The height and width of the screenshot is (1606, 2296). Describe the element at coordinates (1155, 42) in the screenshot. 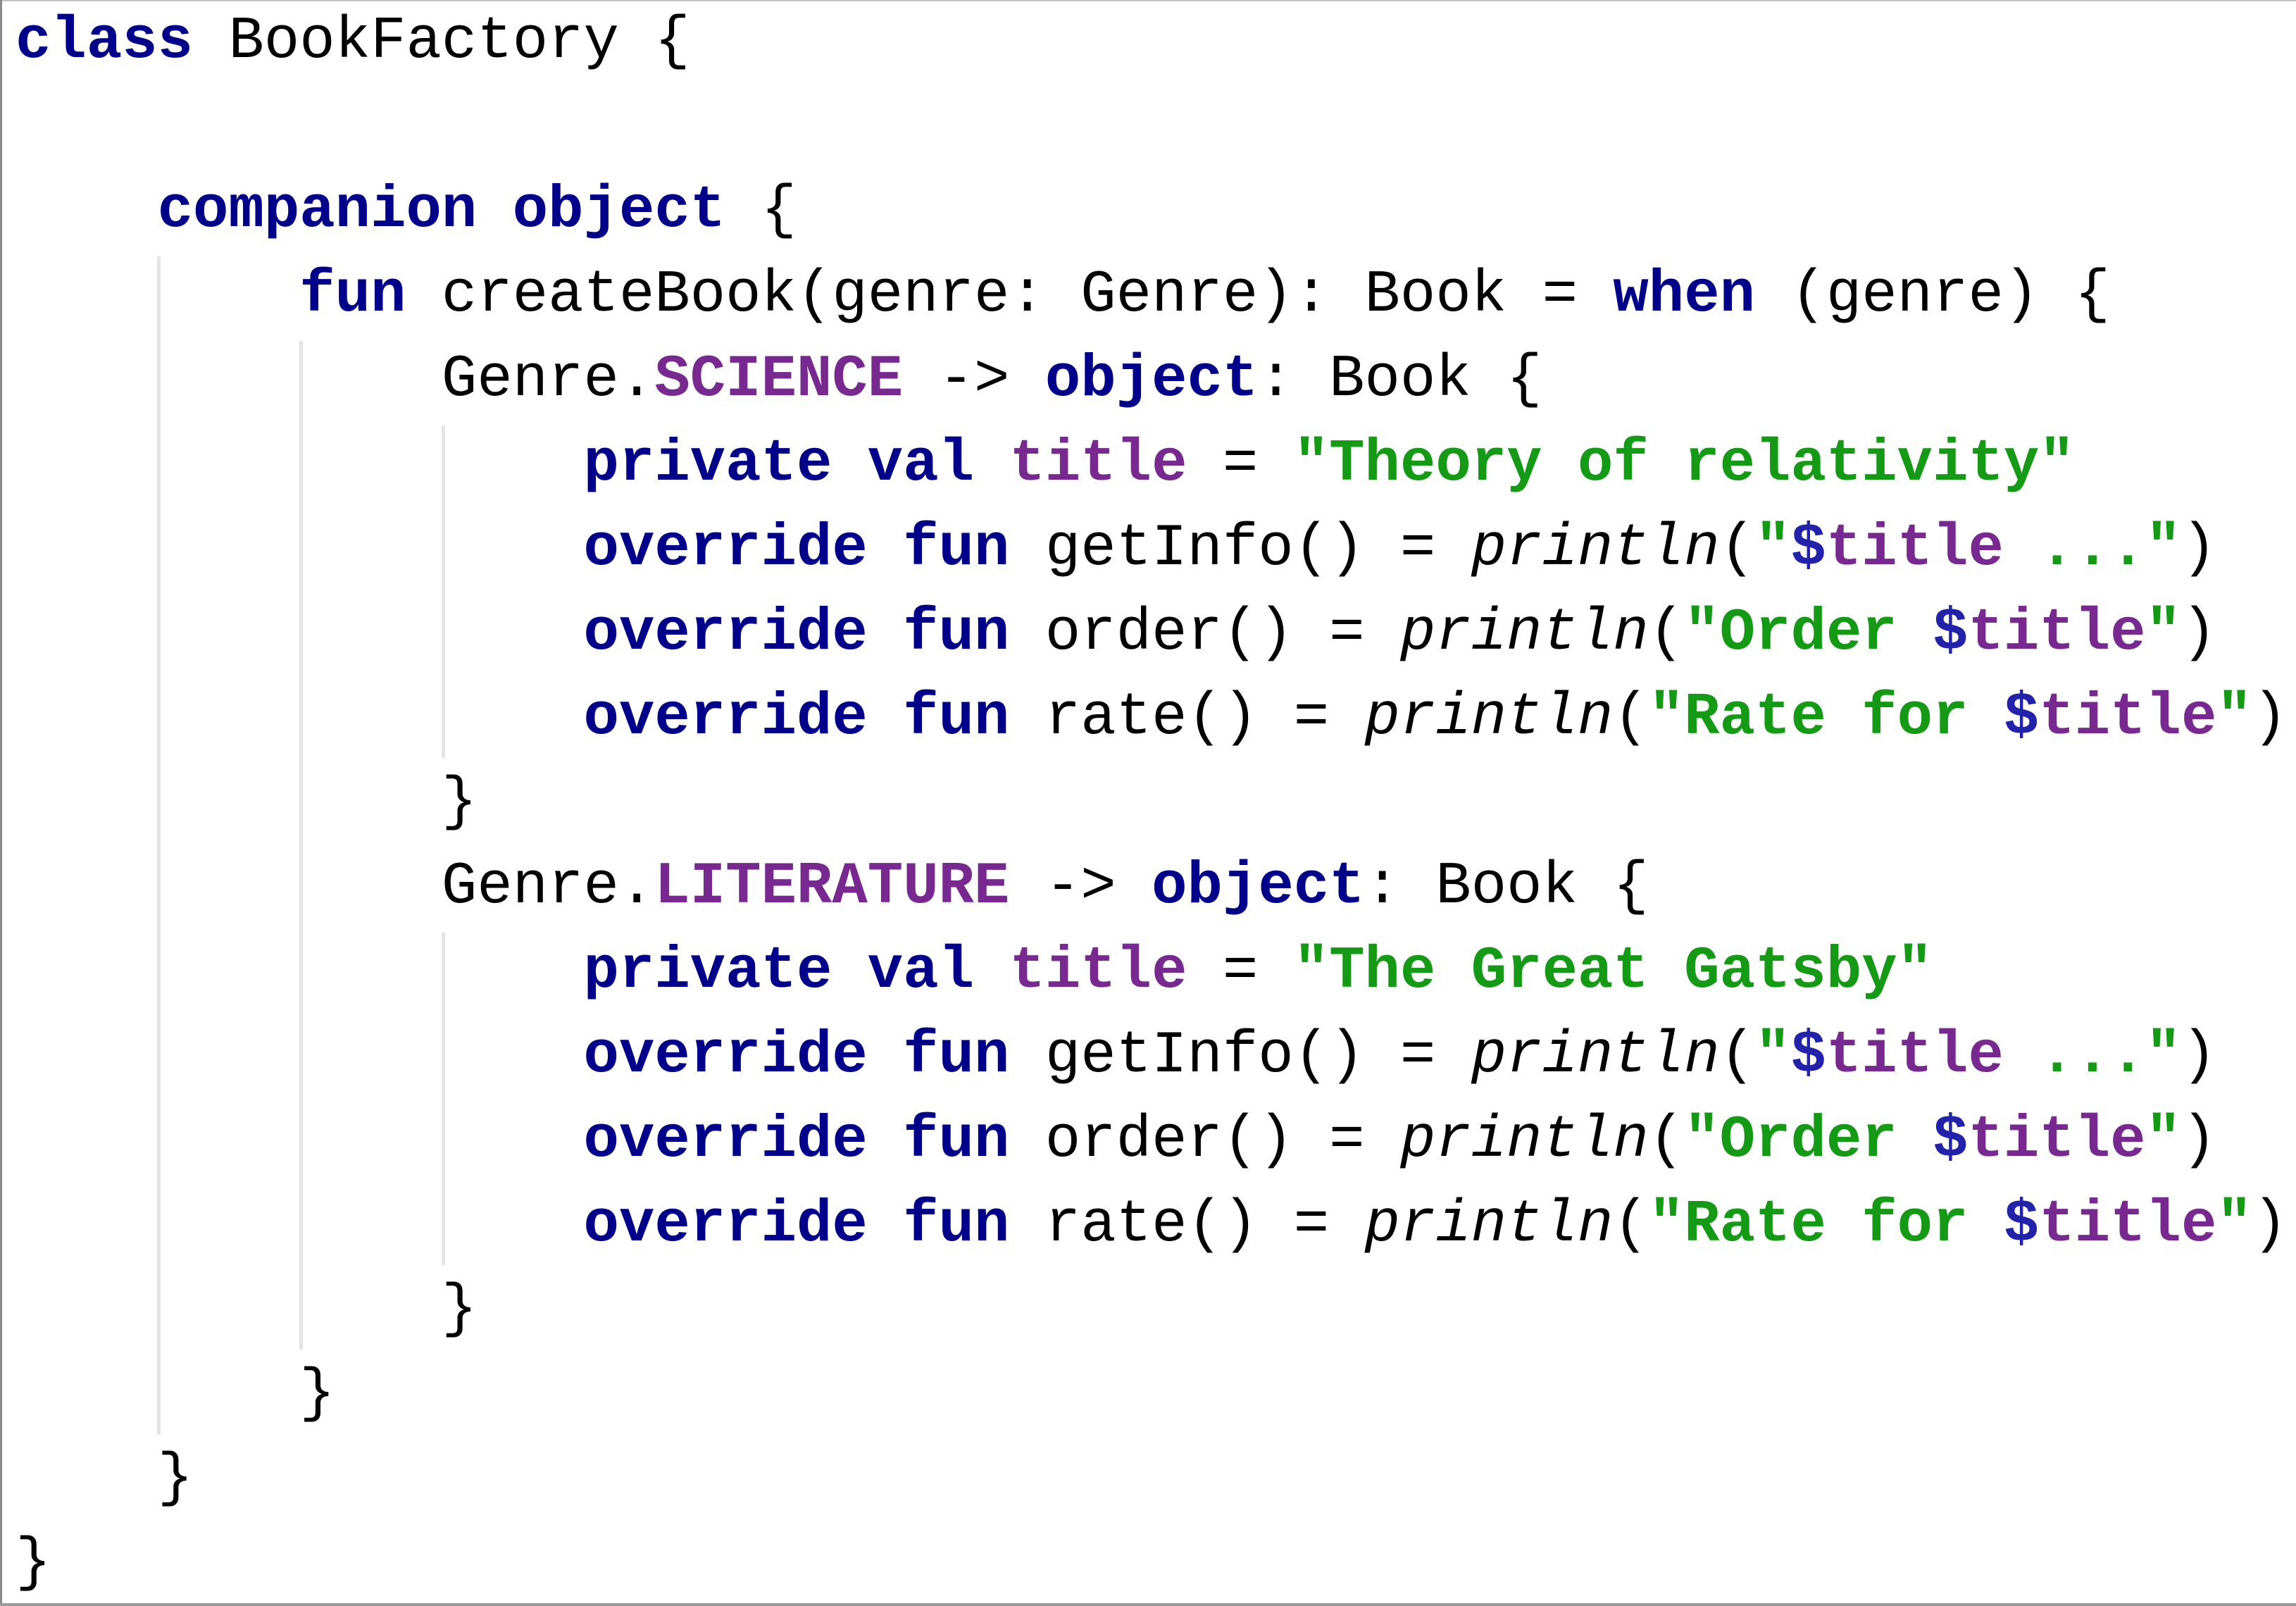

I see `code-line: class BookFactory {` at that location.